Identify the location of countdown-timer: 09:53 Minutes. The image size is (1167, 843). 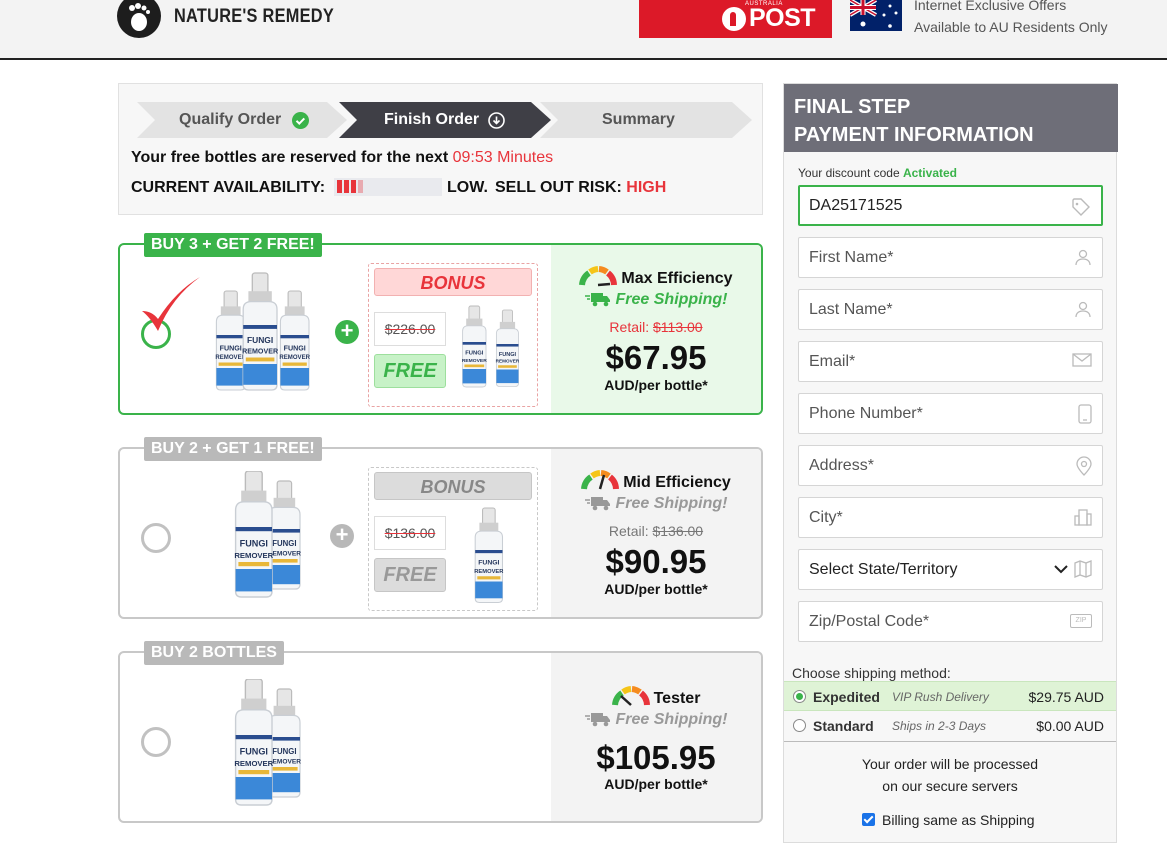
(503, 157).